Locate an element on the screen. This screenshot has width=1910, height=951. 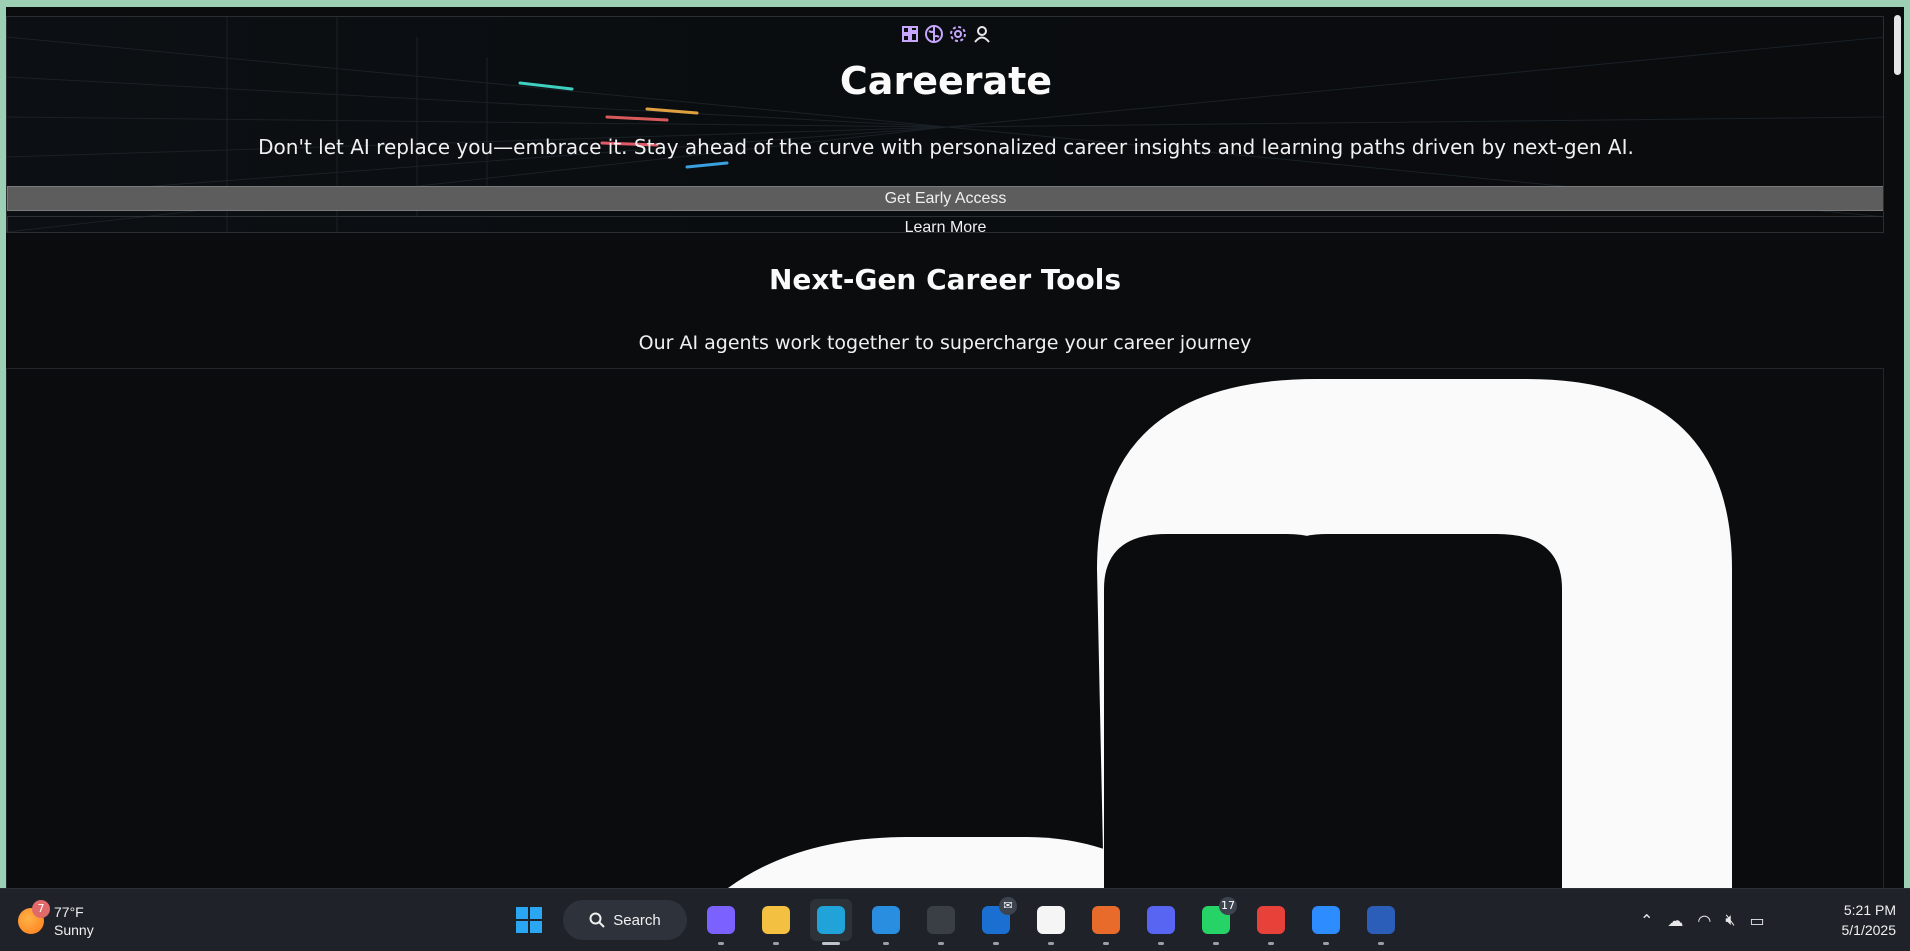
anthropic-taskbar-button is located at coordinates (1051, 922).